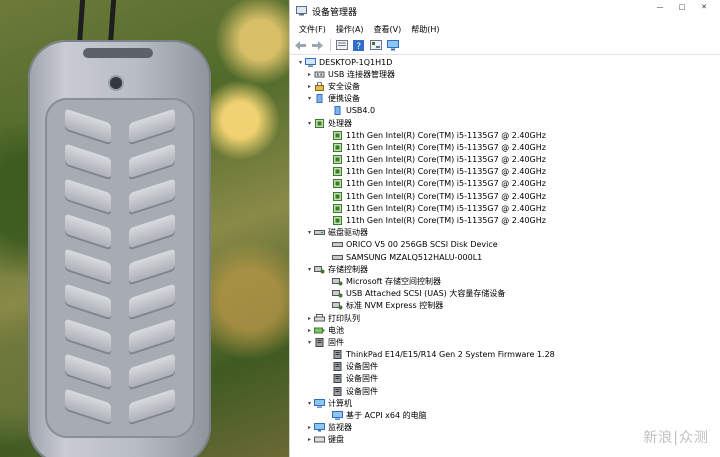 This screenshot has height=457, width=720. Describe the element at coordinates (392, 45) in the screenshot. I see `monitor-icon` at that location.